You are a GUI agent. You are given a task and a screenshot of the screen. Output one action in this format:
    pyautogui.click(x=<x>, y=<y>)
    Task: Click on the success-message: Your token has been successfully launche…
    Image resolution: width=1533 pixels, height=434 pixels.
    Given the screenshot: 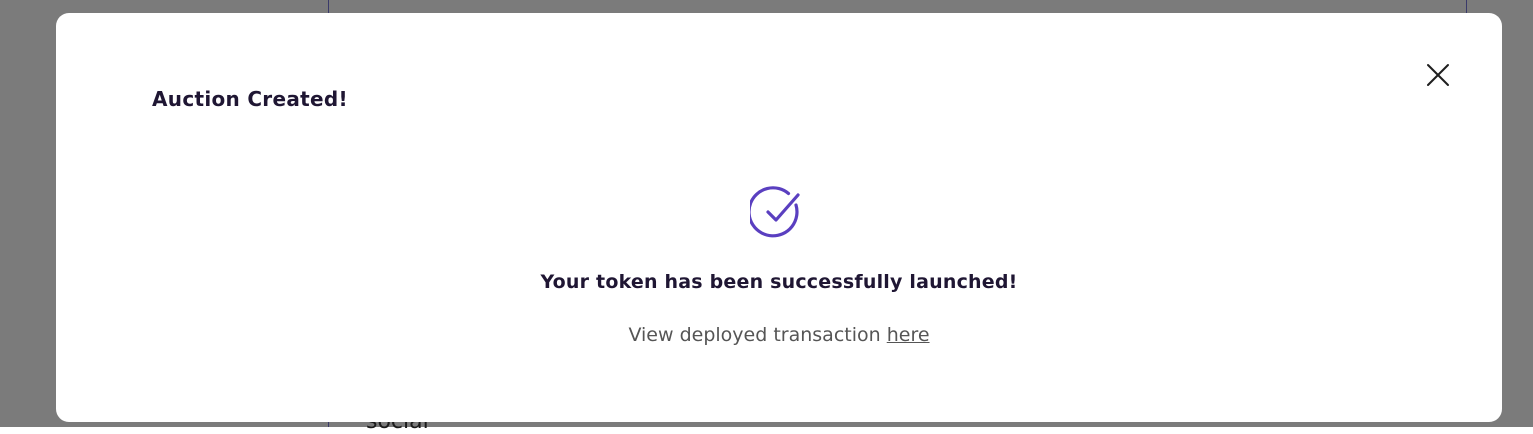 What is the action you would take?
    pyautogui.click(x=779, y=282)
    